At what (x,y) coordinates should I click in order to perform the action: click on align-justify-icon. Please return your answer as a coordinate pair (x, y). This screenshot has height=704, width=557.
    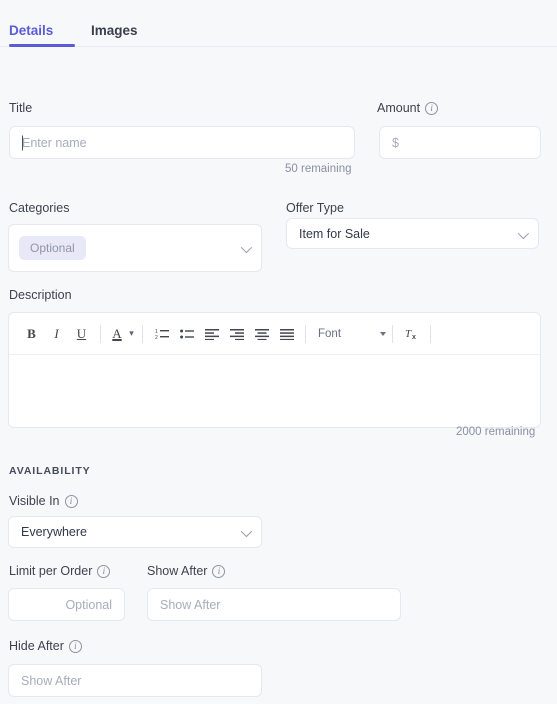
    Looking at the image, I should click on (286, 333).